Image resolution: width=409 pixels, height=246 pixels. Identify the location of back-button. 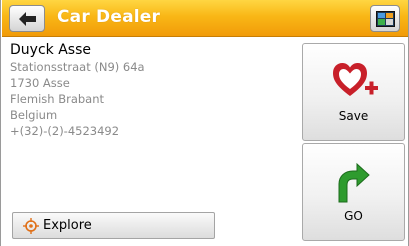
(27, 18).